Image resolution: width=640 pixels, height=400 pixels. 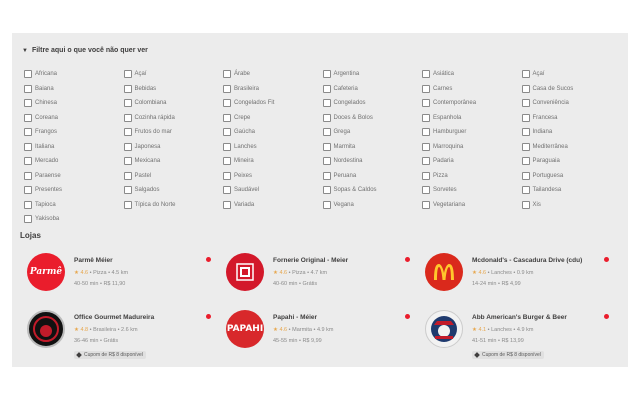 I want to click on filter-option: Lanches, so click(x=273, y=147).